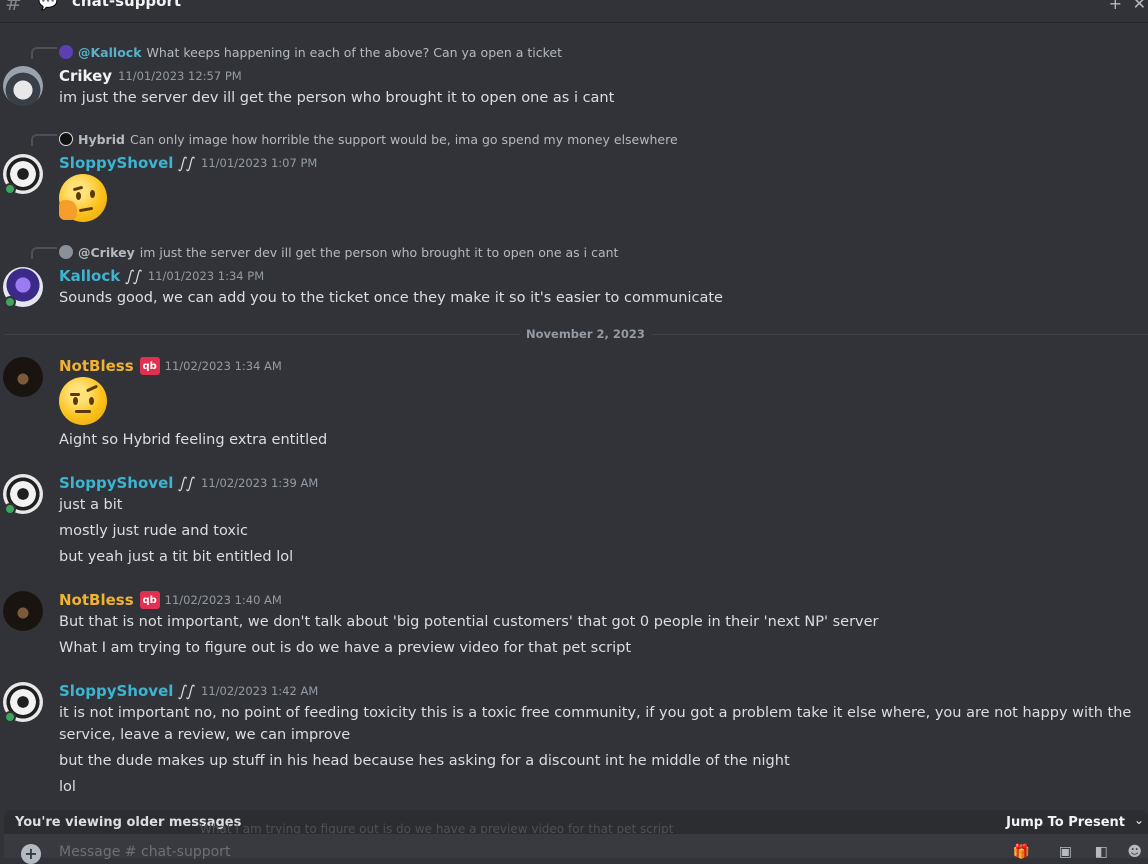 This screenshot has height=864, width=1148. Describe the element at coordinates (1134, 852) in the screenshot. I see `emoji-icon: ☻` at that location.